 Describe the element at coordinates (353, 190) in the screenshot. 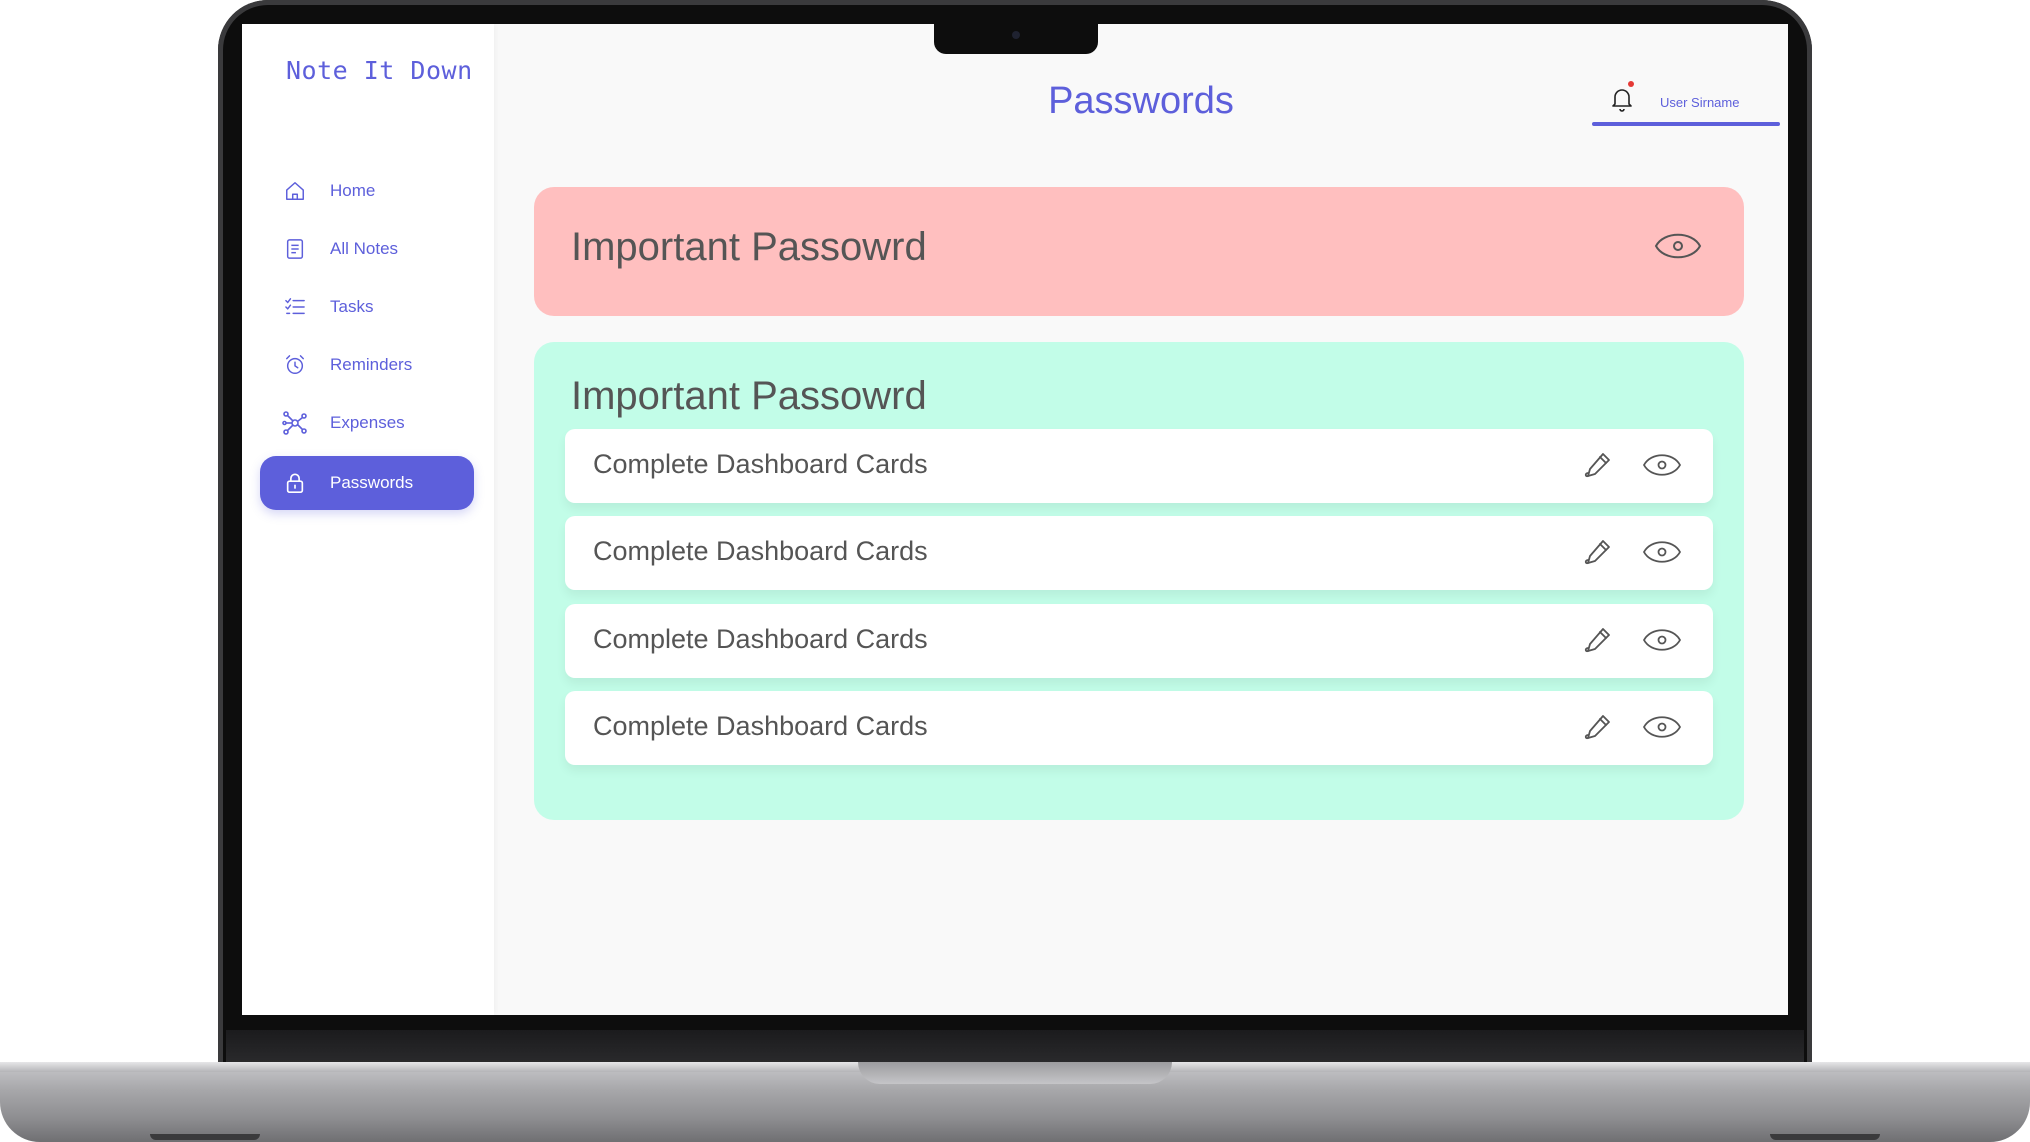

I see `sidebar-item-label: Home` at that location.